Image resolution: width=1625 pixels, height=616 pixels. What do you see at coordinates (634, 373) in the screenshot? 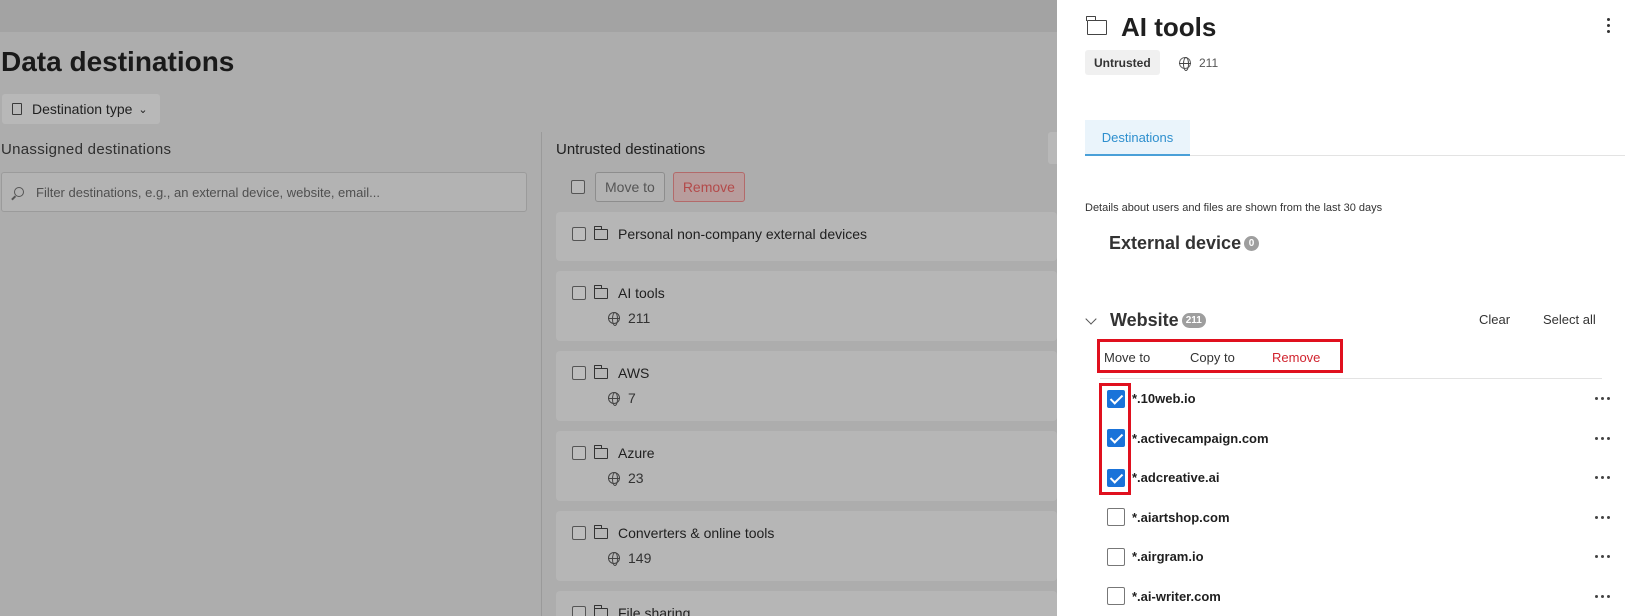
I see `group-name: AWS` at bounding box center [634, 373].